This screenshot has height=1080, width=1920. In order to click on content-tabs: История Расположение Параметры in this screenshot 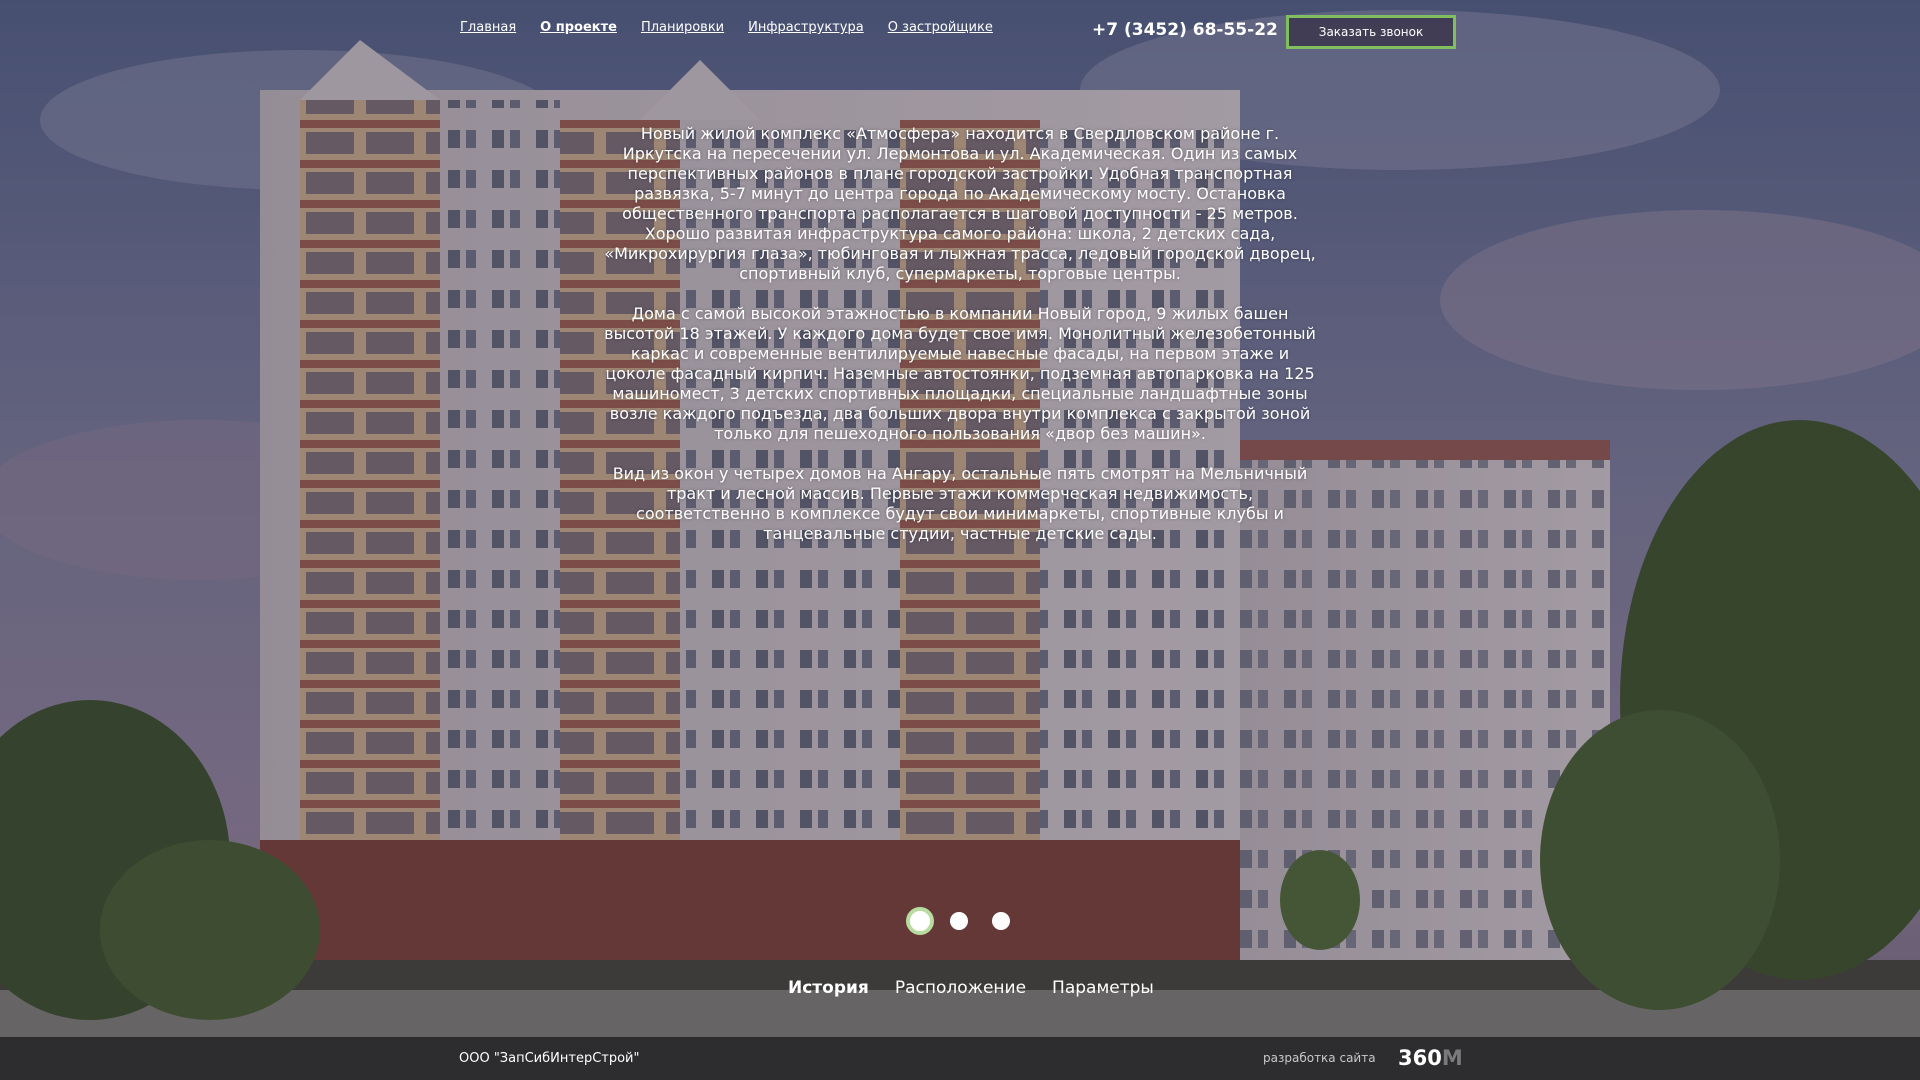, I will do `click(984, 988)`.